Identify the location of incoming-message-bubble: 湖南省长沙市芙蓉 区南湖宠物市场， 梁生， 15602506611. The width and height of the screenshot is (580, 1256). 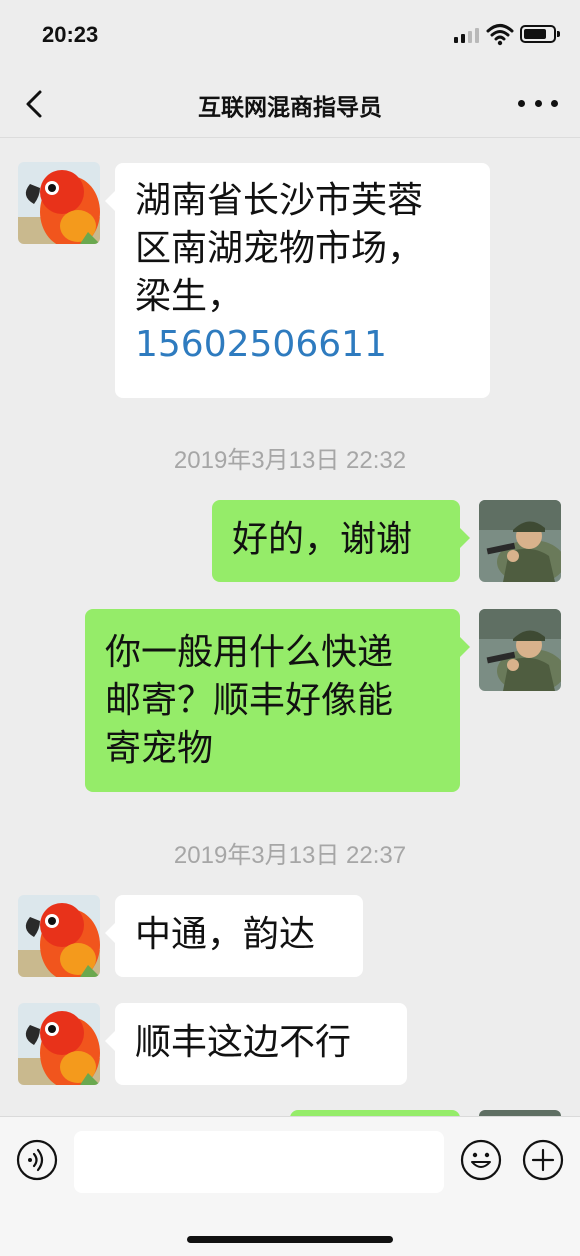
(297, 280).